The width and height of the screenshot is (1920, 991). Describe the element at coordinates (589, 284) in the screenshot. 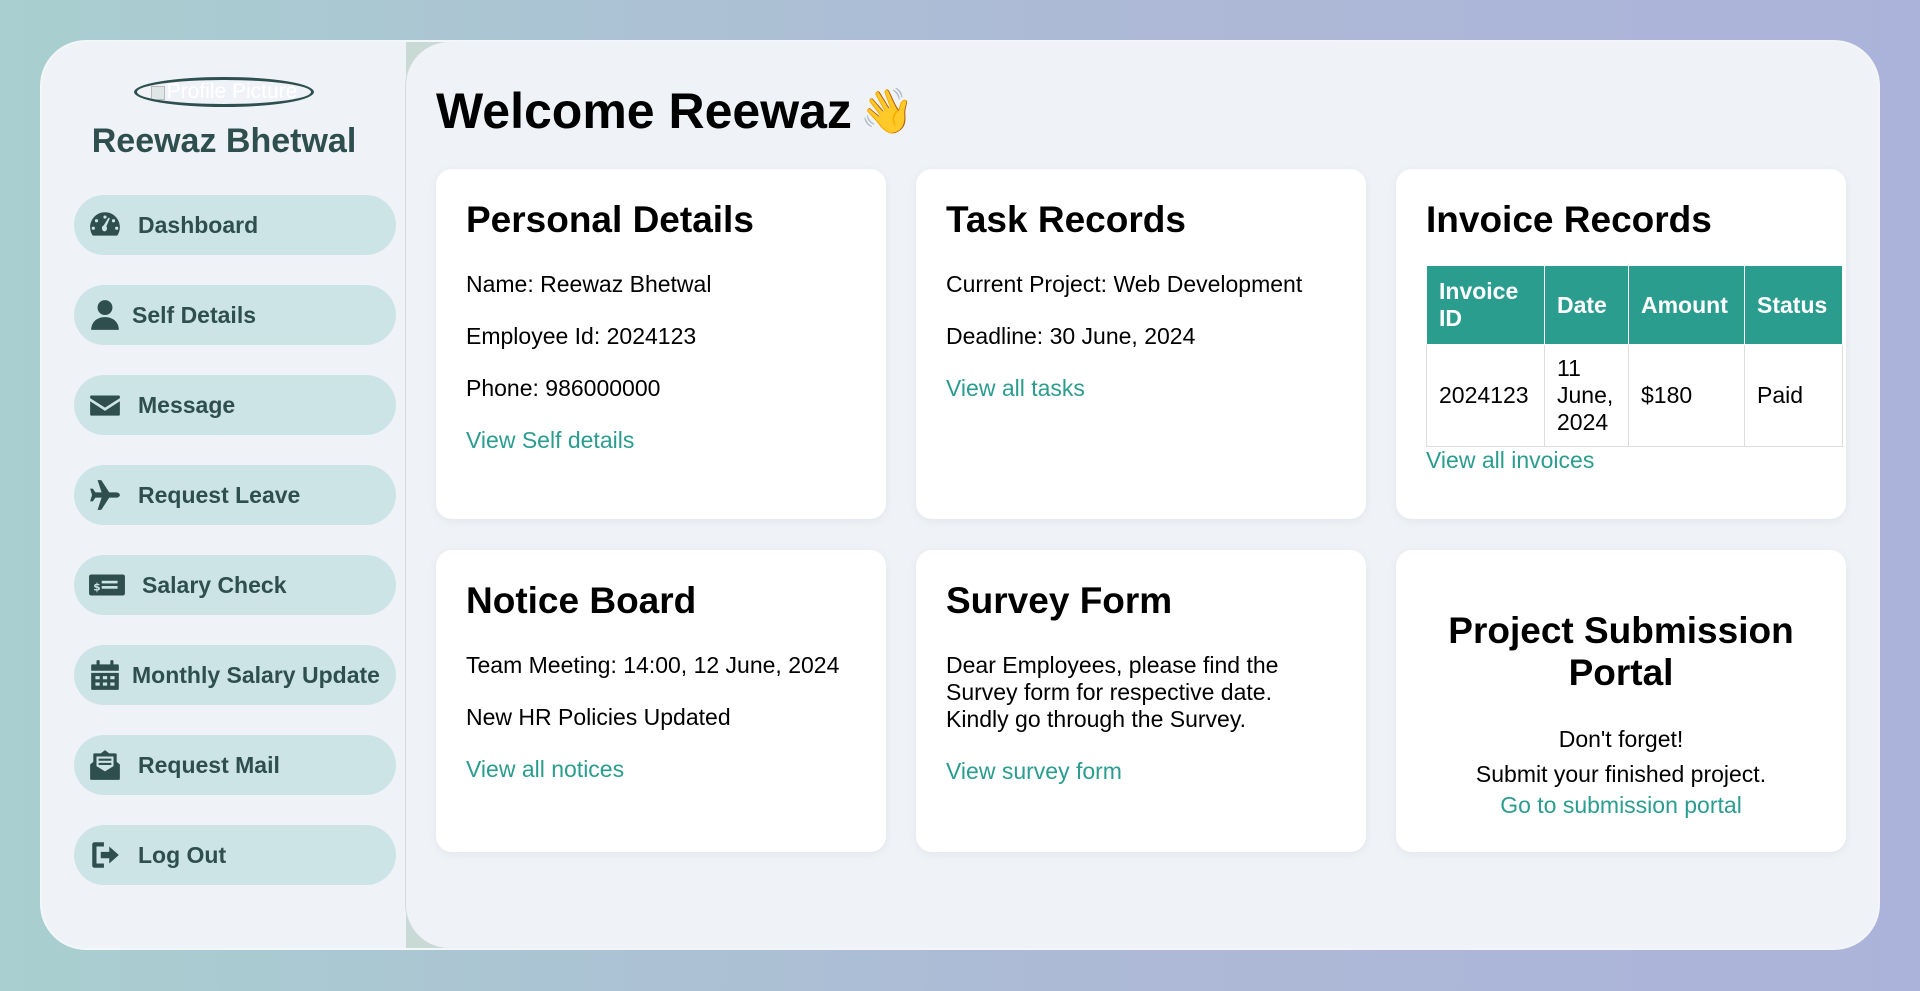

I see `employee-name: Name: Reewaz Bhetwal` at that location.